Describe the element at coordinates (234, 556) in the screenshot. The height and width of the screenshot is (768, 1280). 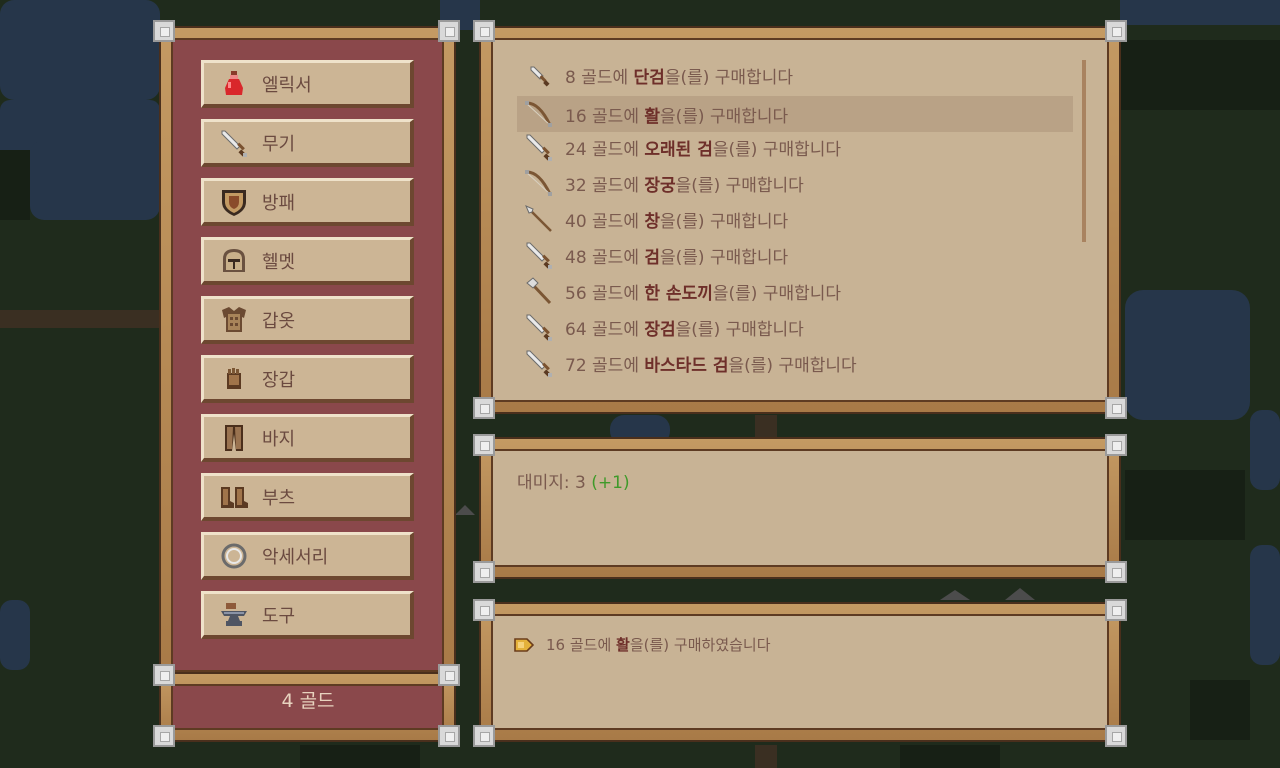
I see `ring-icon` at that location.